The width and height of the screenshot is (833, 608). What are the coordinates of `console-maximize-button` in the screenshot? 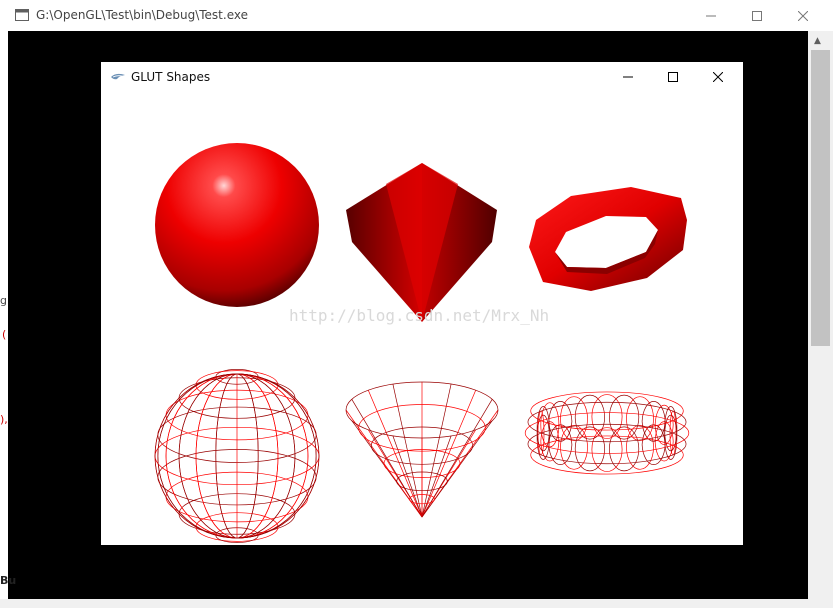 It's located at (757, 15).